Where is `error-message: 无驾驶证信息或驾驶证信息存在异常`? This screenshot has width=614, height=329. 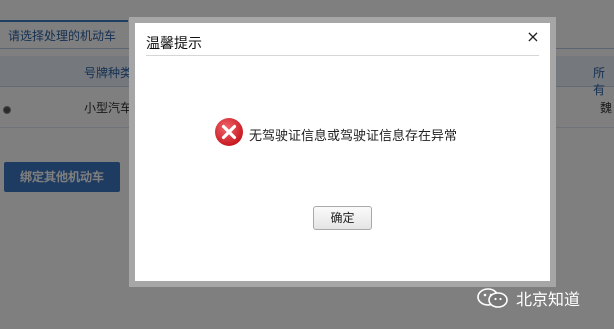
error-message: 无驾驶证信息或驾驶证信息存在异常 is located at coordinates (353, 136).